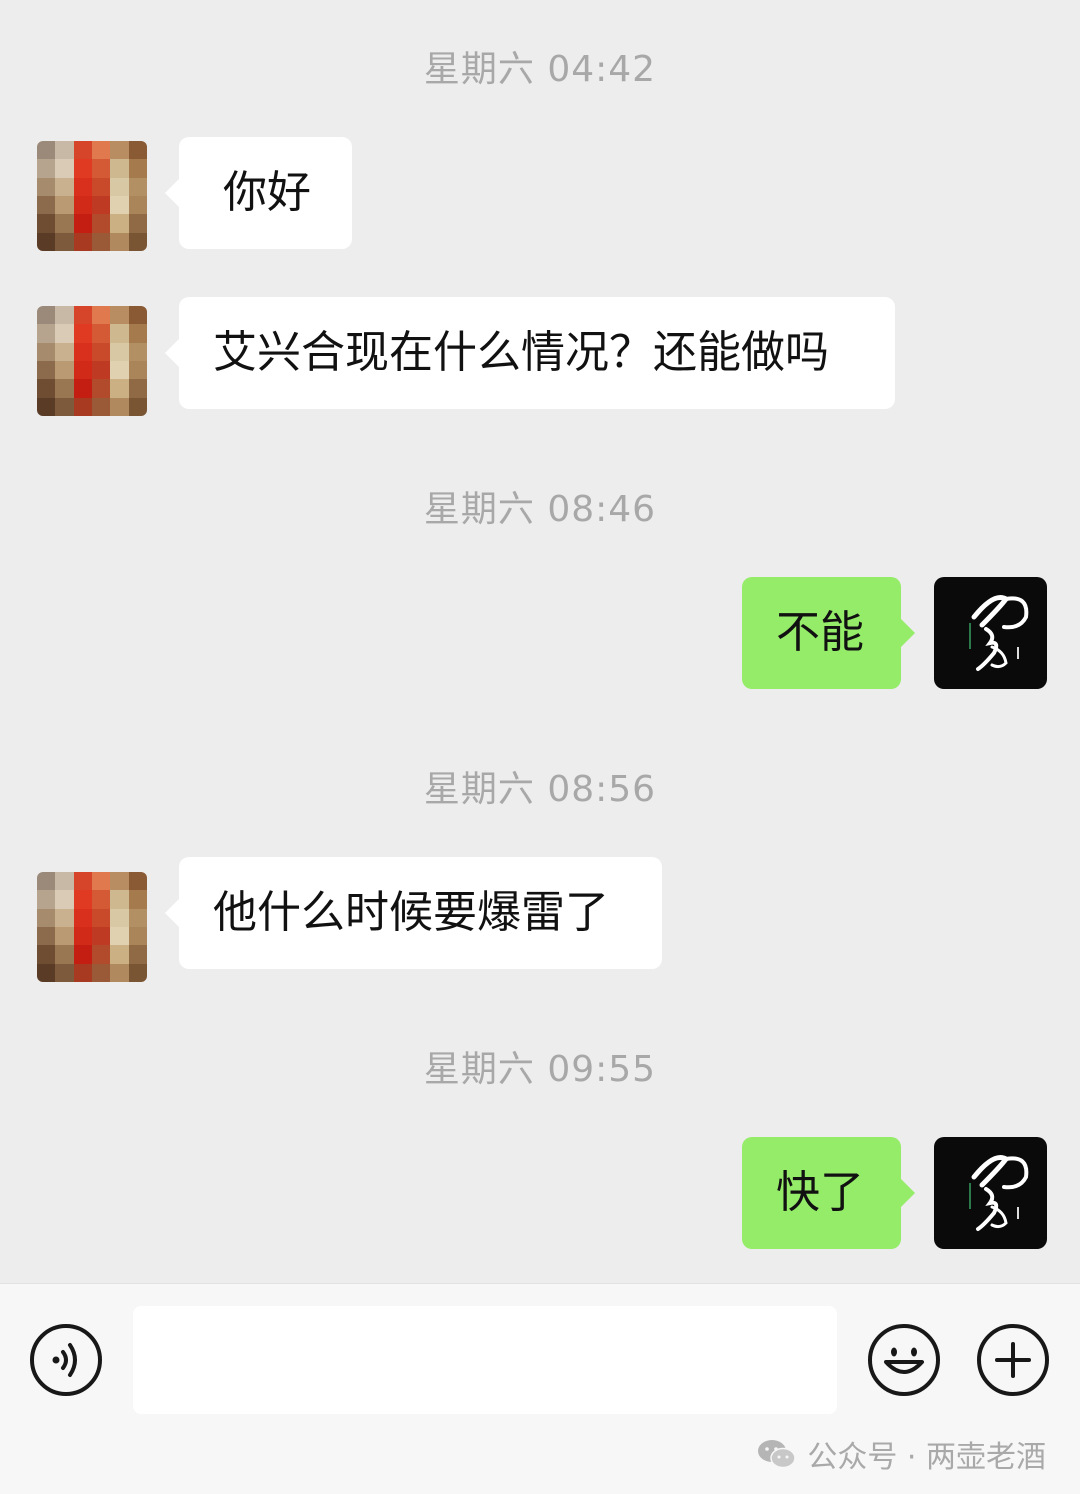 This screenshot has width=1080, height=1494. I want to click on message-text: 他什么时候要爆雷了, so click(411, 912).